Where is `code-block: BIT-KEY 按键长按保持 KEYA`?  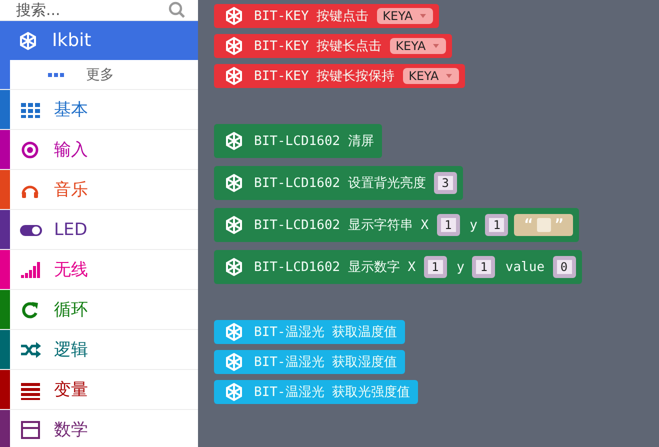 code-block: BIT-KEY 按键长按保持 KEYA is located at coordinates (339, 76).